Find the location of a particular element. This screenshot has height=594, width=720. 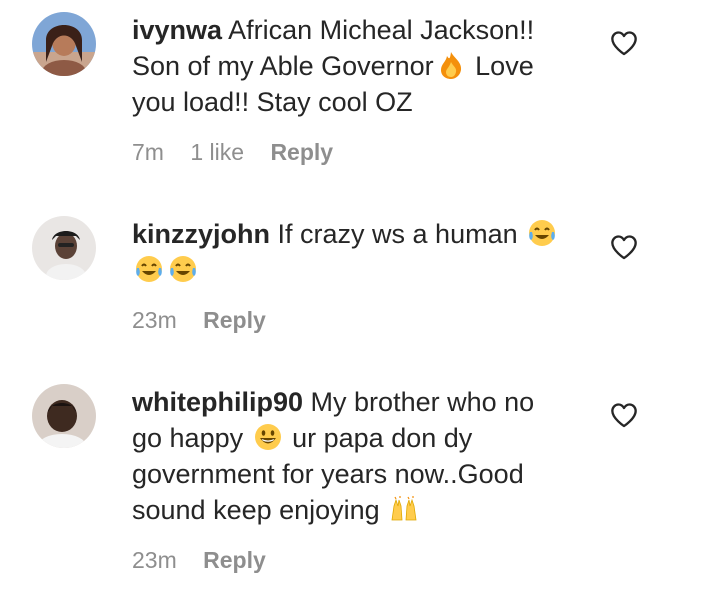

comment-text: kinzzyjohn If crazy ws a human is located at coordinates (347, 252).